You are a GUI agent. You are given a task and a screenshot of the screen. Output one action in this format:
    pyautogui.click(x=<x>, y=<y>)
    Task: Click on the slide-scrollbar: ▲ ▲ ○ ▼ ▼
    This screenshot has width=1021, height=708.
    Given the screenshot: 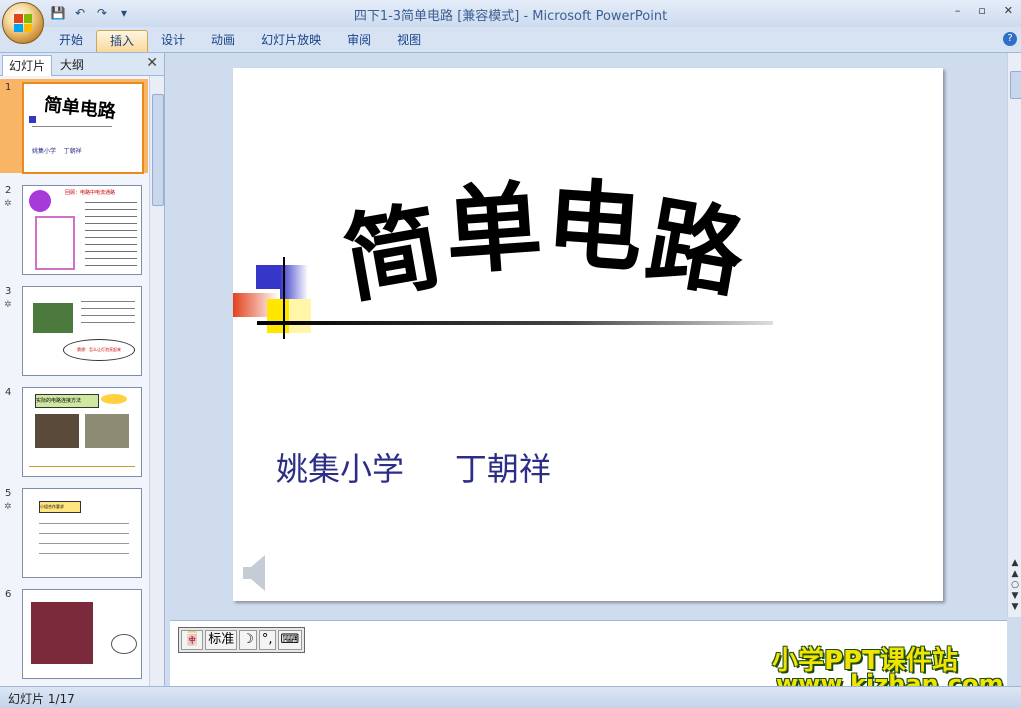 What is the action you would take?
    pyautogui.click(x=1014, y=335)
    